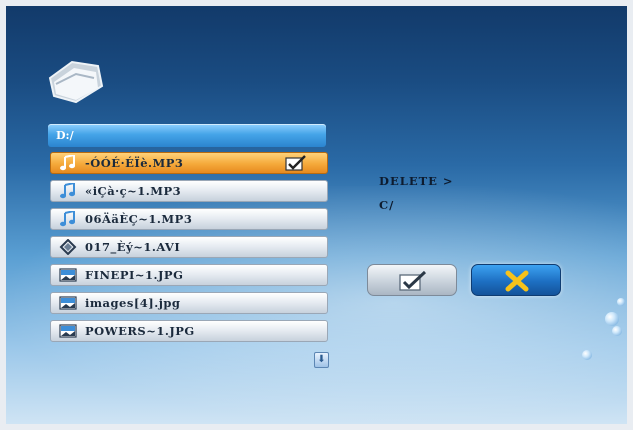 The height and width of the screenshot is (430, 633). Describe the element at coordinates (416, 181) in the screenshot. I see `delete-dialog-title: DELETE >` at that location.